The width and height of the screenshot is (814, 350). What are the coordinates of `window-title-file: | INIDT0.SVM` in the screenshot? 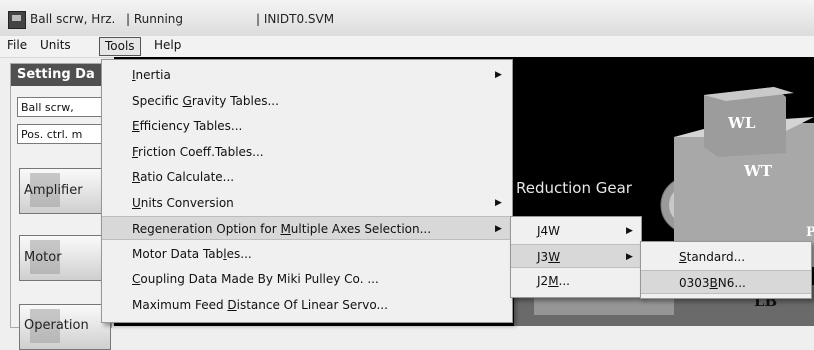 It's located at (295, 19).